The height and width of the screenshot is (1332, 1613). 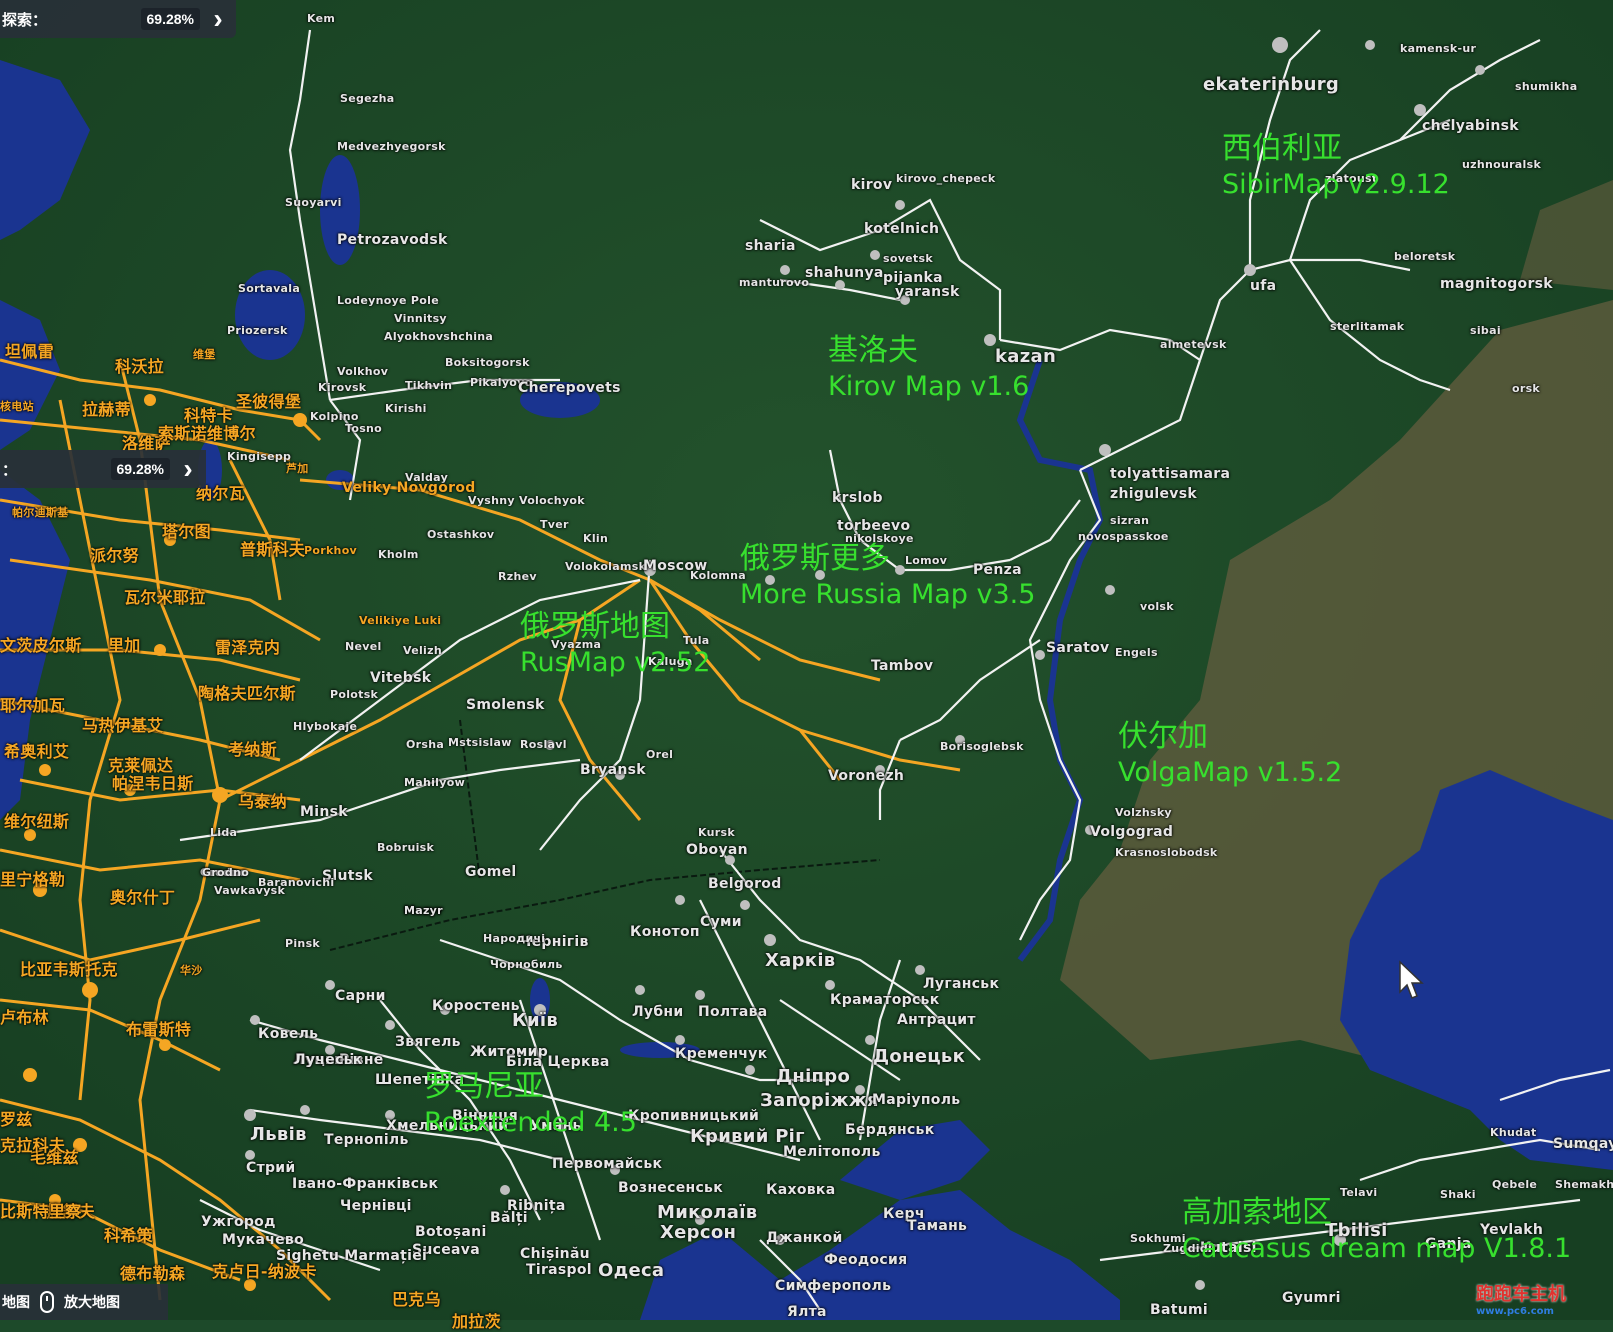 I want to click on city-label: Velizh, so click(x=422, y=650).